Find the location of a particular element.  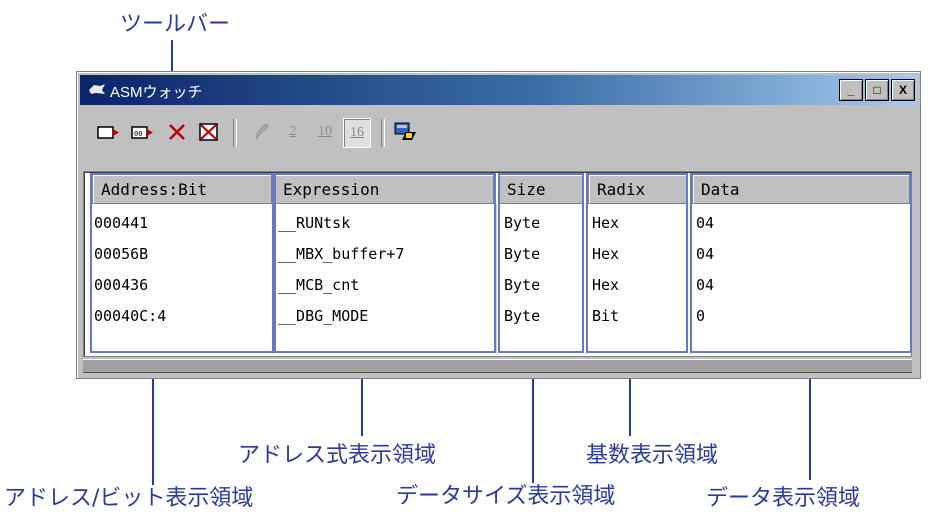

radix-2-button: 2 is located at coordinates (293, 132).